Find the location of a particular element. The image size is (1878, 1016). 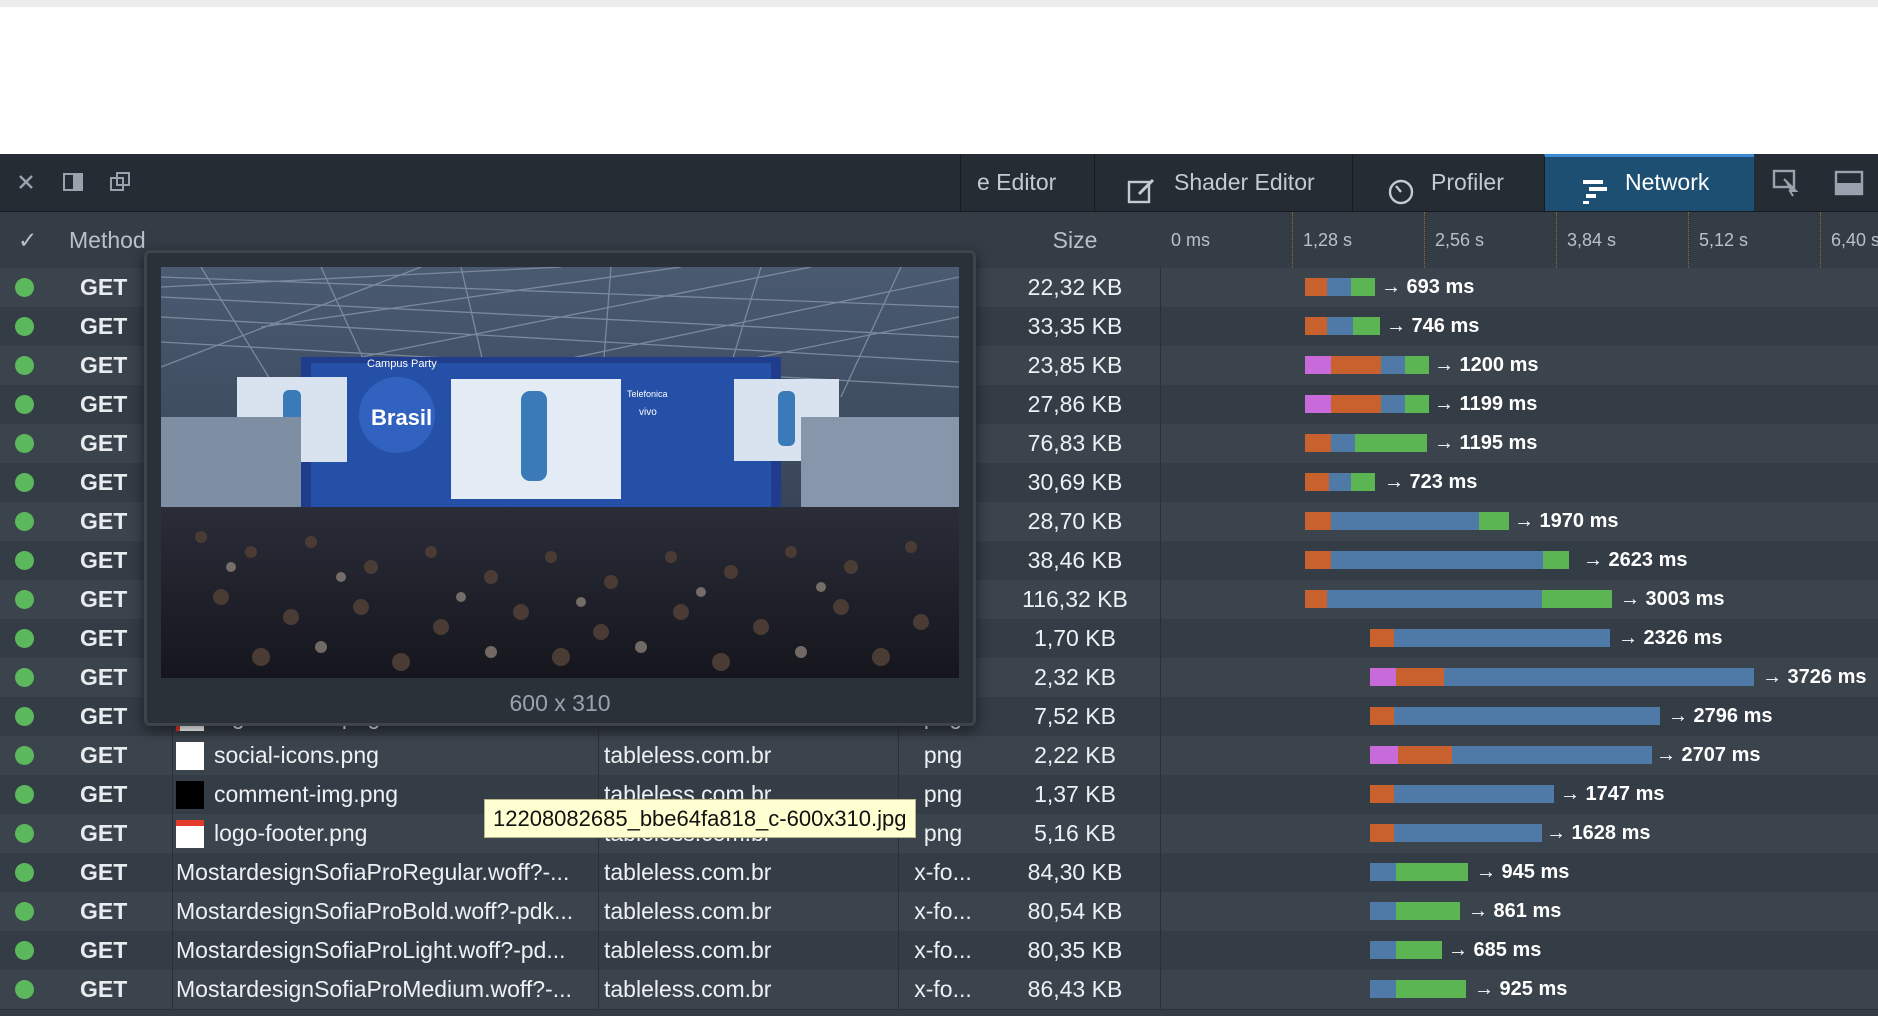

request-size: 2,32 KB is located at coordinates (1075, 677).